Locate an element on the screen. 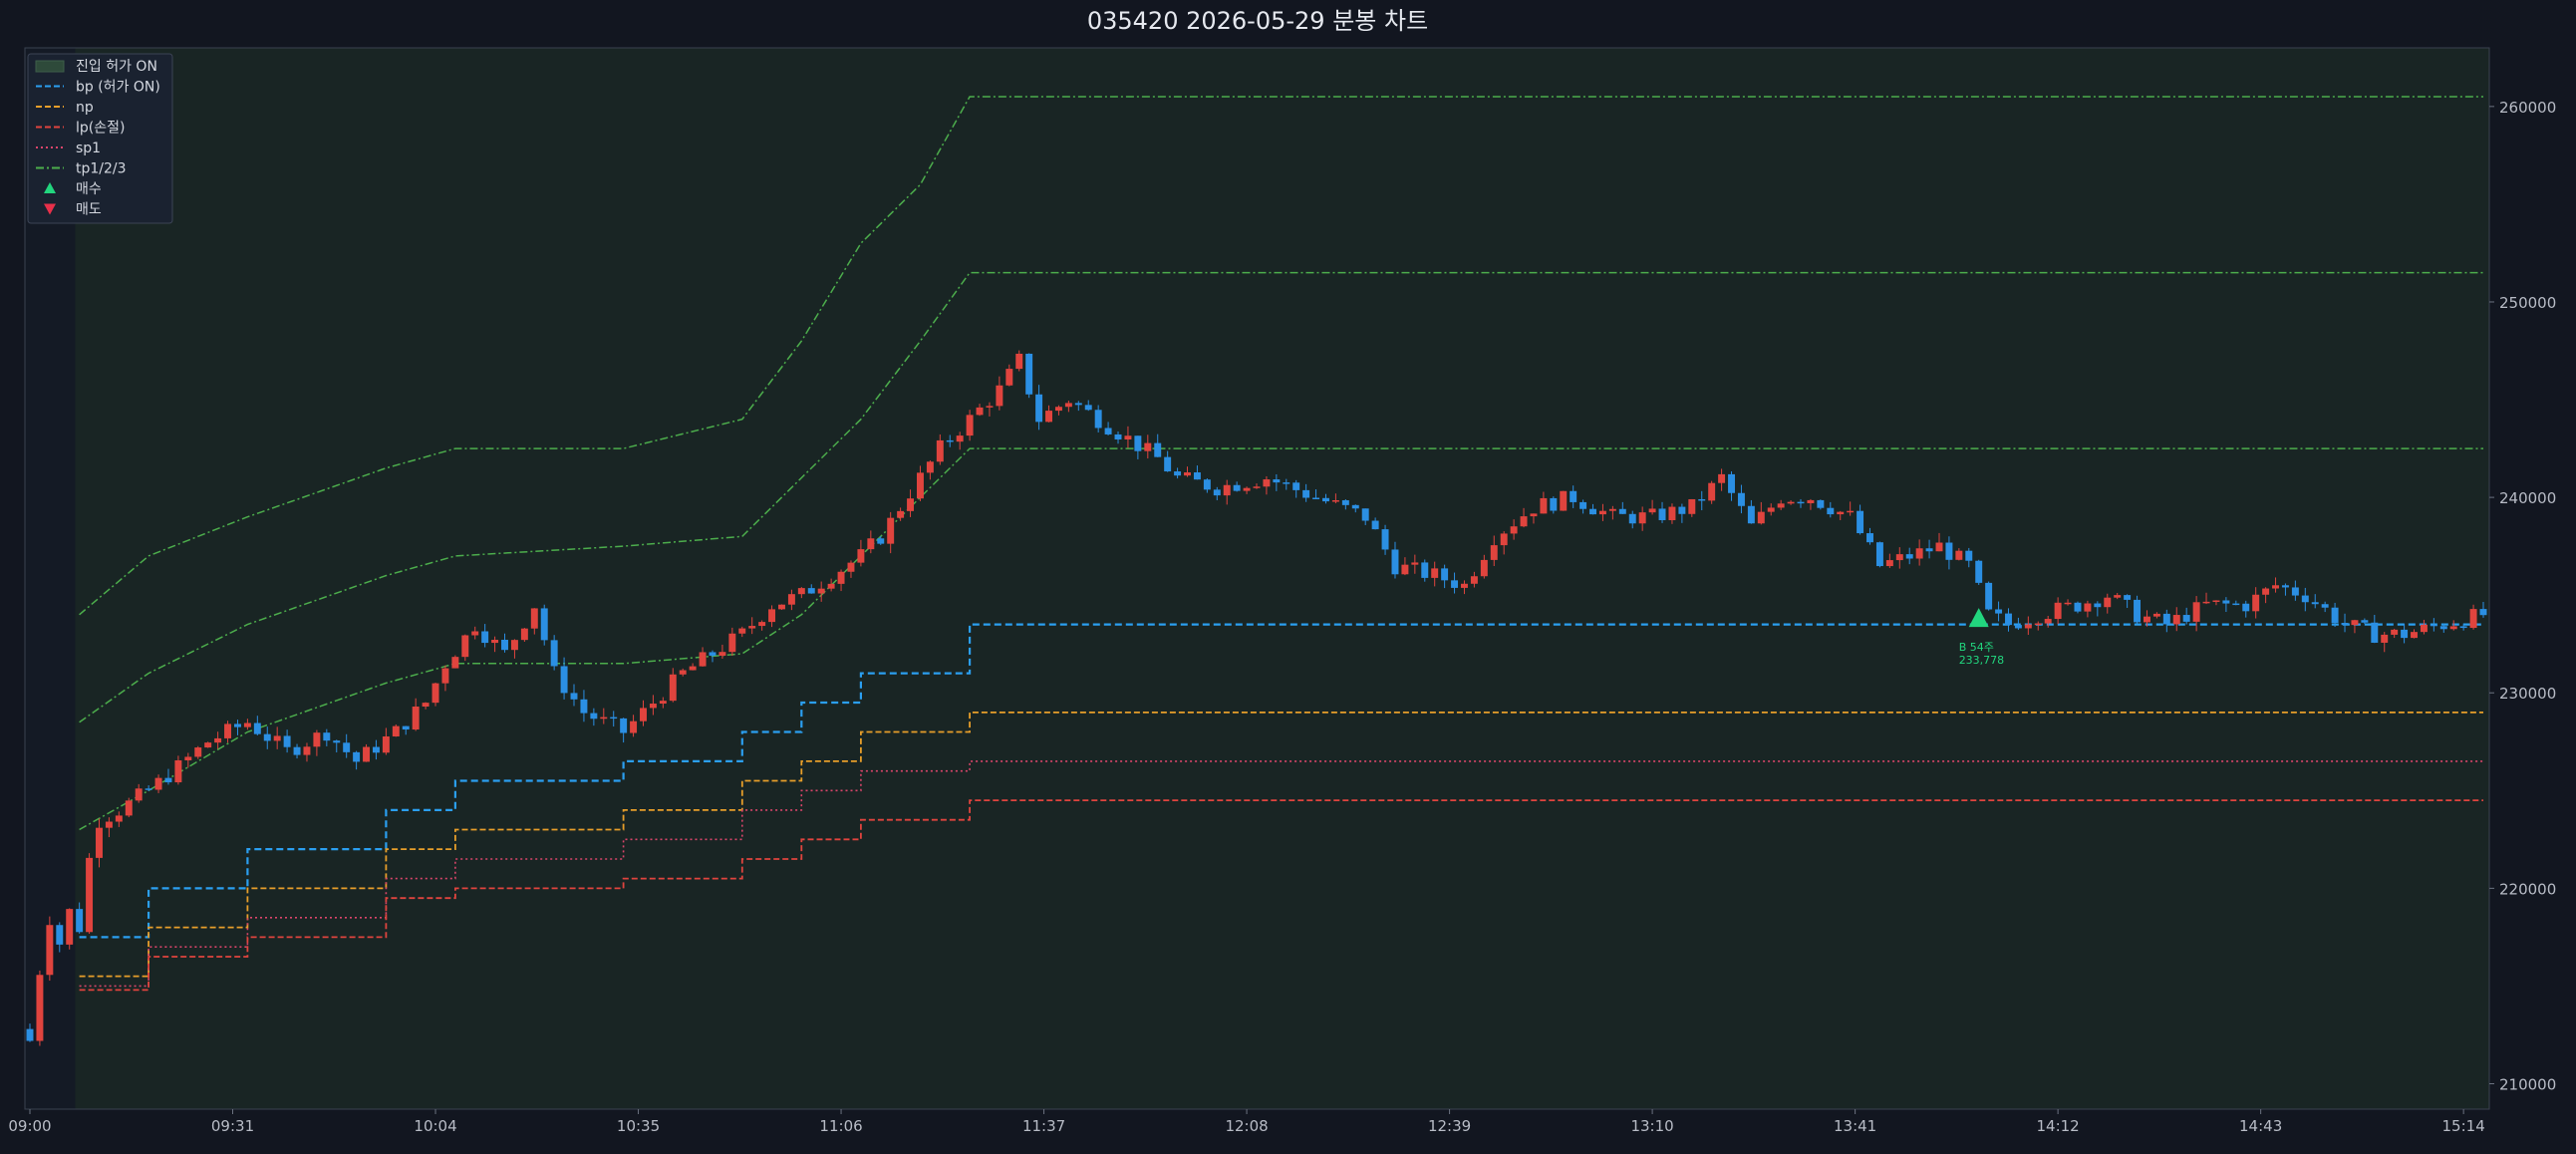 This screenshot has width=2576, height=1154. x-tick-label: 11:37 is located at coordinates (1043, 1126).